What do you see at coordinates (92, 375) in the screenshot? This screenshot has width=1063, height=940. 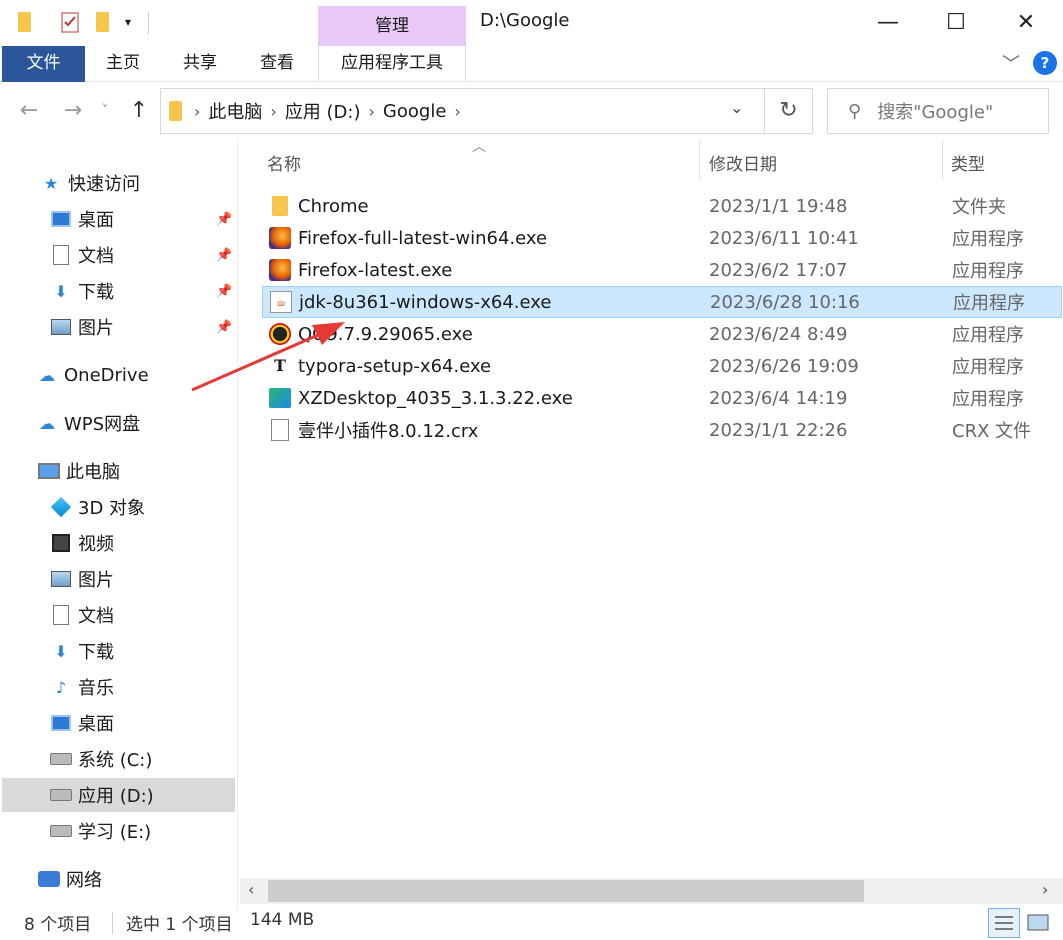 I see `sidebar-item-onedrive: ☁ OneDrive` at bounding box center [92, 375].